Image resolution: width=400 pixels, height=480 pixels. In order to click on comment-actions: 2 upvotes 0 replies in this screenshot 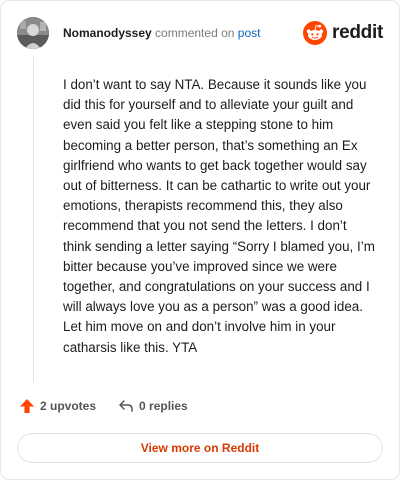, I will do `click(103, 406)`.